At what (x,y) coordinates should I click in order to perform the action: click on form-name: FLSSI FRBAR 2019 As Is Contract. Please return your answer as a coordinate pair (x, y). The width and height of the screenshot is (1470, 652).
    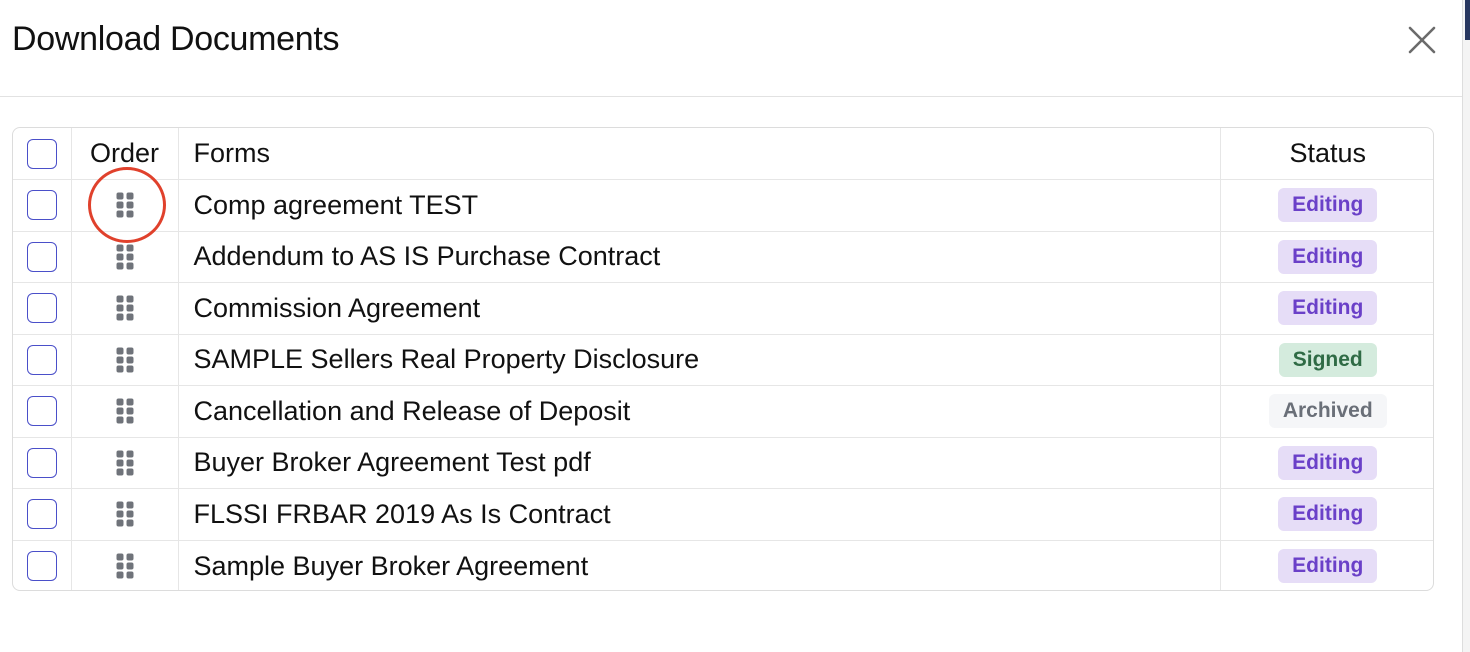
    Looking at the image, I should click on (699, 514).